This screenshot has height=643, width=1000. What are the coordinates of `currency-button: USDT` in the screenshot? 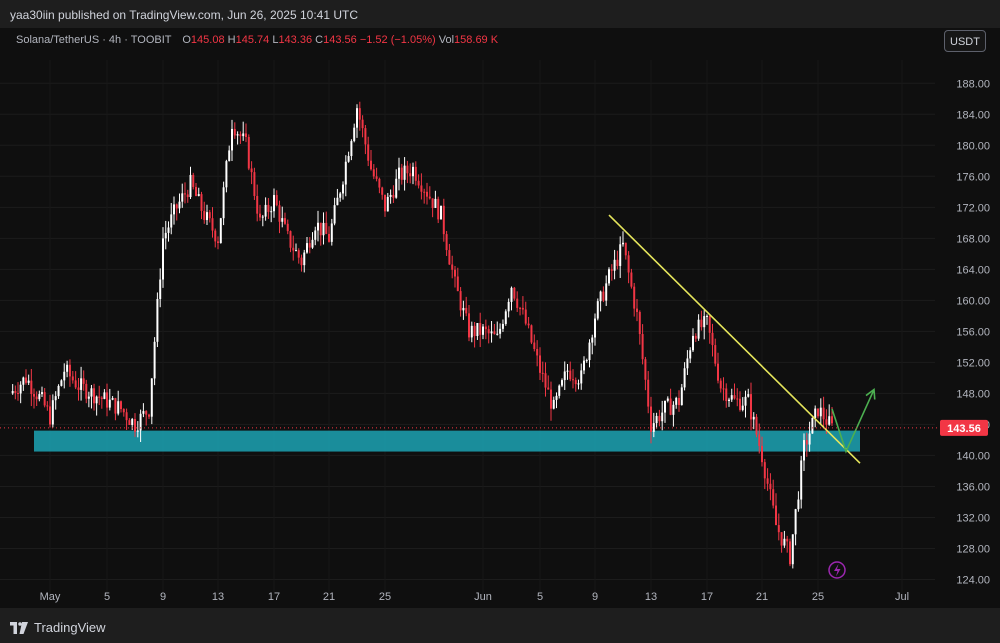 It's located at (965, 41).